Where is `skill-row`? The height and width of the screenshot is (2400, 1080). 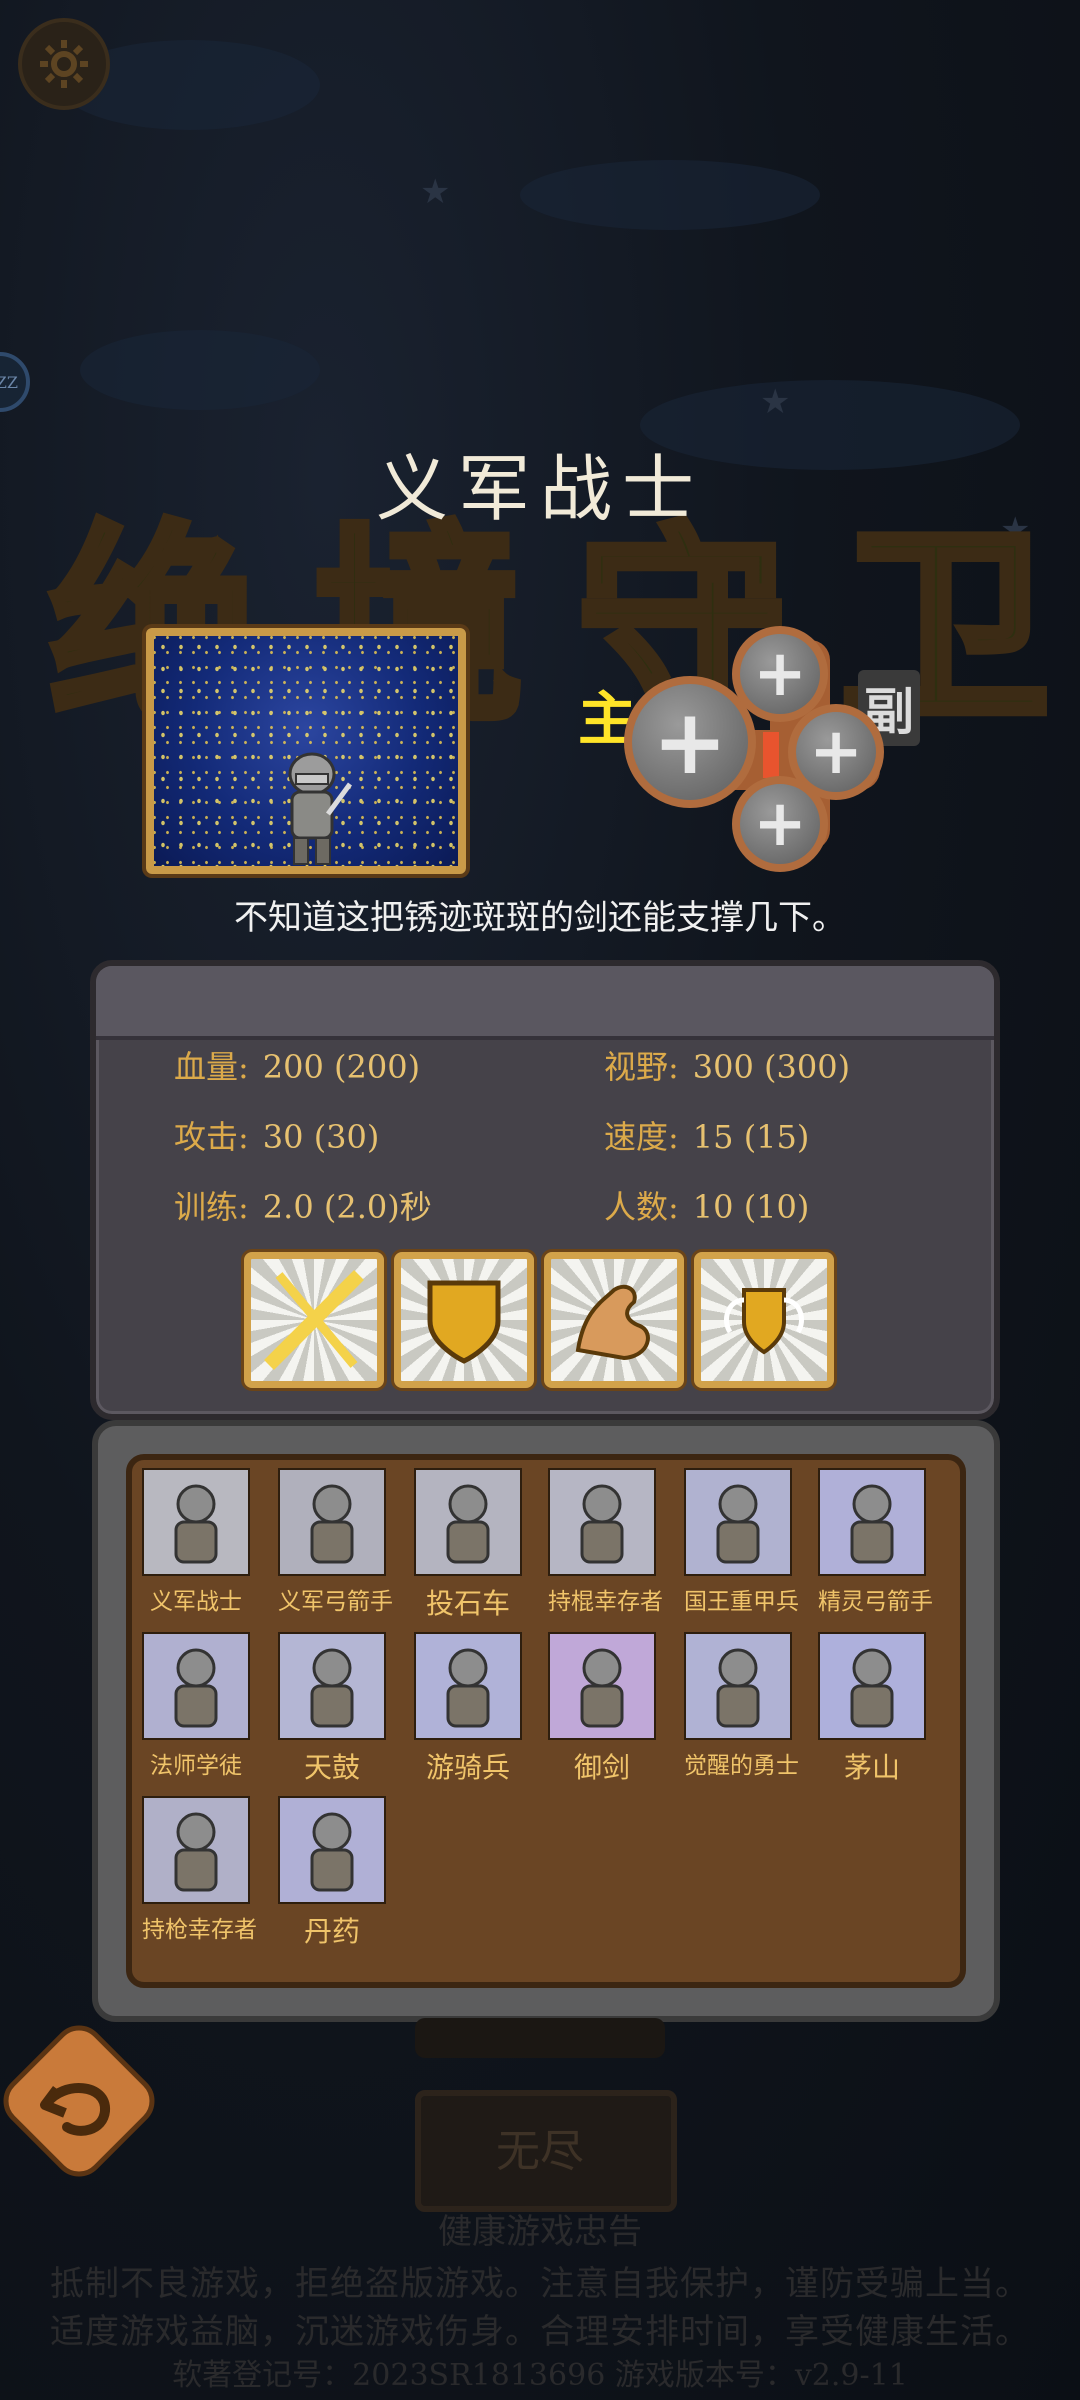
skill-row is located at coordinates (539, 1320).